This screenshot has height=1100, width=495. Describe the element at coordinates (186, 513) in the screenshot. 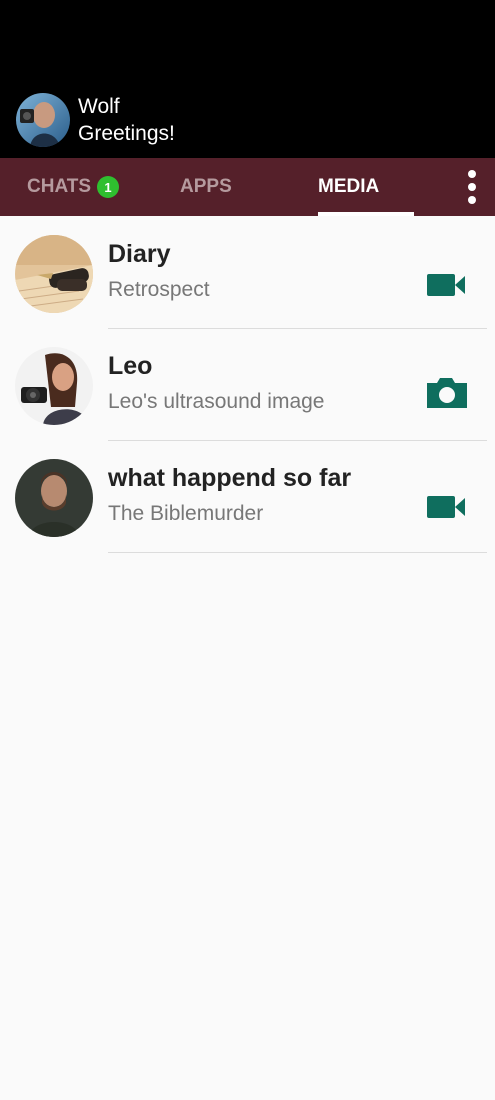

I see `media-subtitle: The Biblemurder` at that location.